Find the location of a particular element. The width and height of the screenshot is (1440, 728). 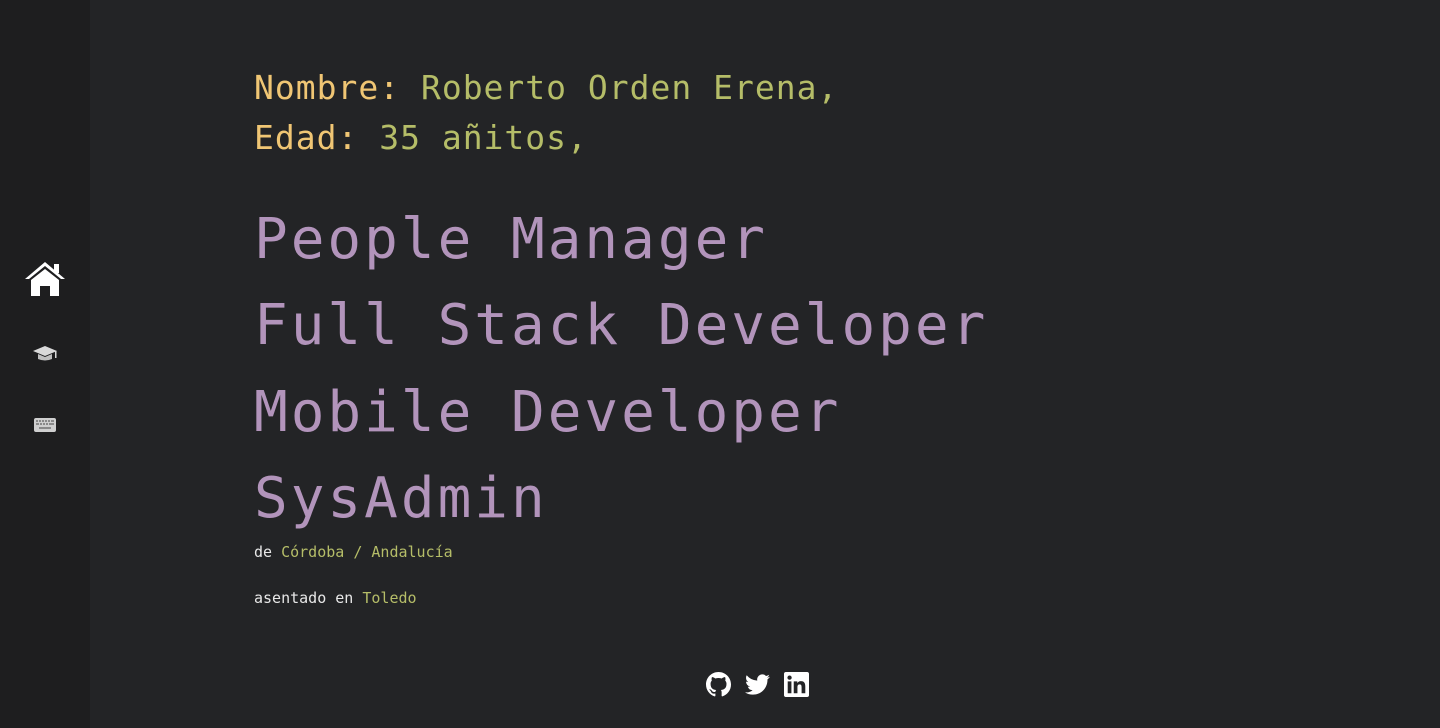

based-line: asentado en Toledo is located at coordinates (335, 598).